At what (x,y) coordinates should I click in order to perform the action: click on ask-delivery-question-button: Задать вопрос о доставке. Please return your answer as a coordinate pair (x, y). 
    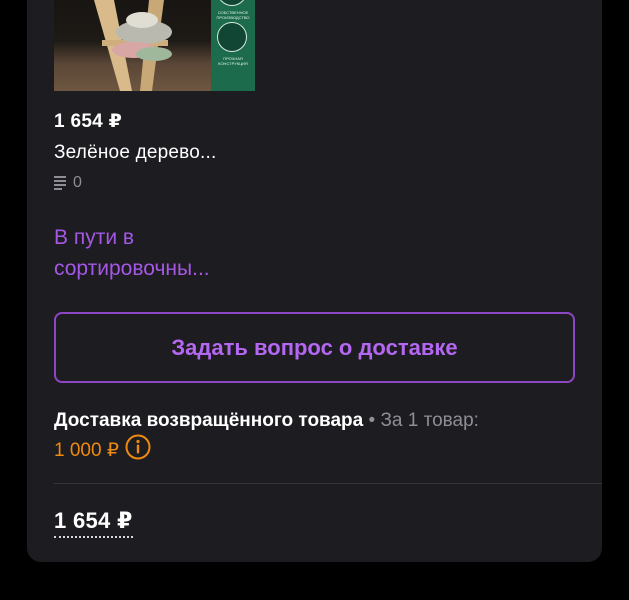
    Looking at the image, I should click on (314, 347).